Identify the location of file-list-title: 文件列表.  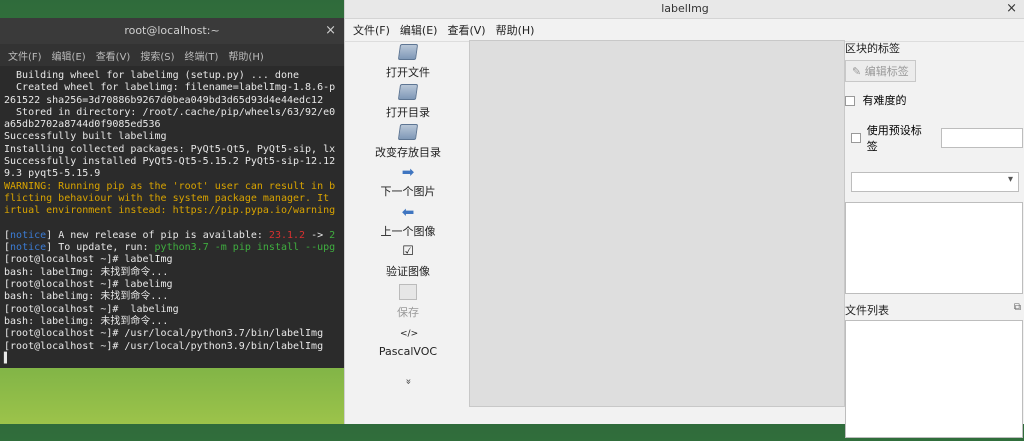
(867, 310).